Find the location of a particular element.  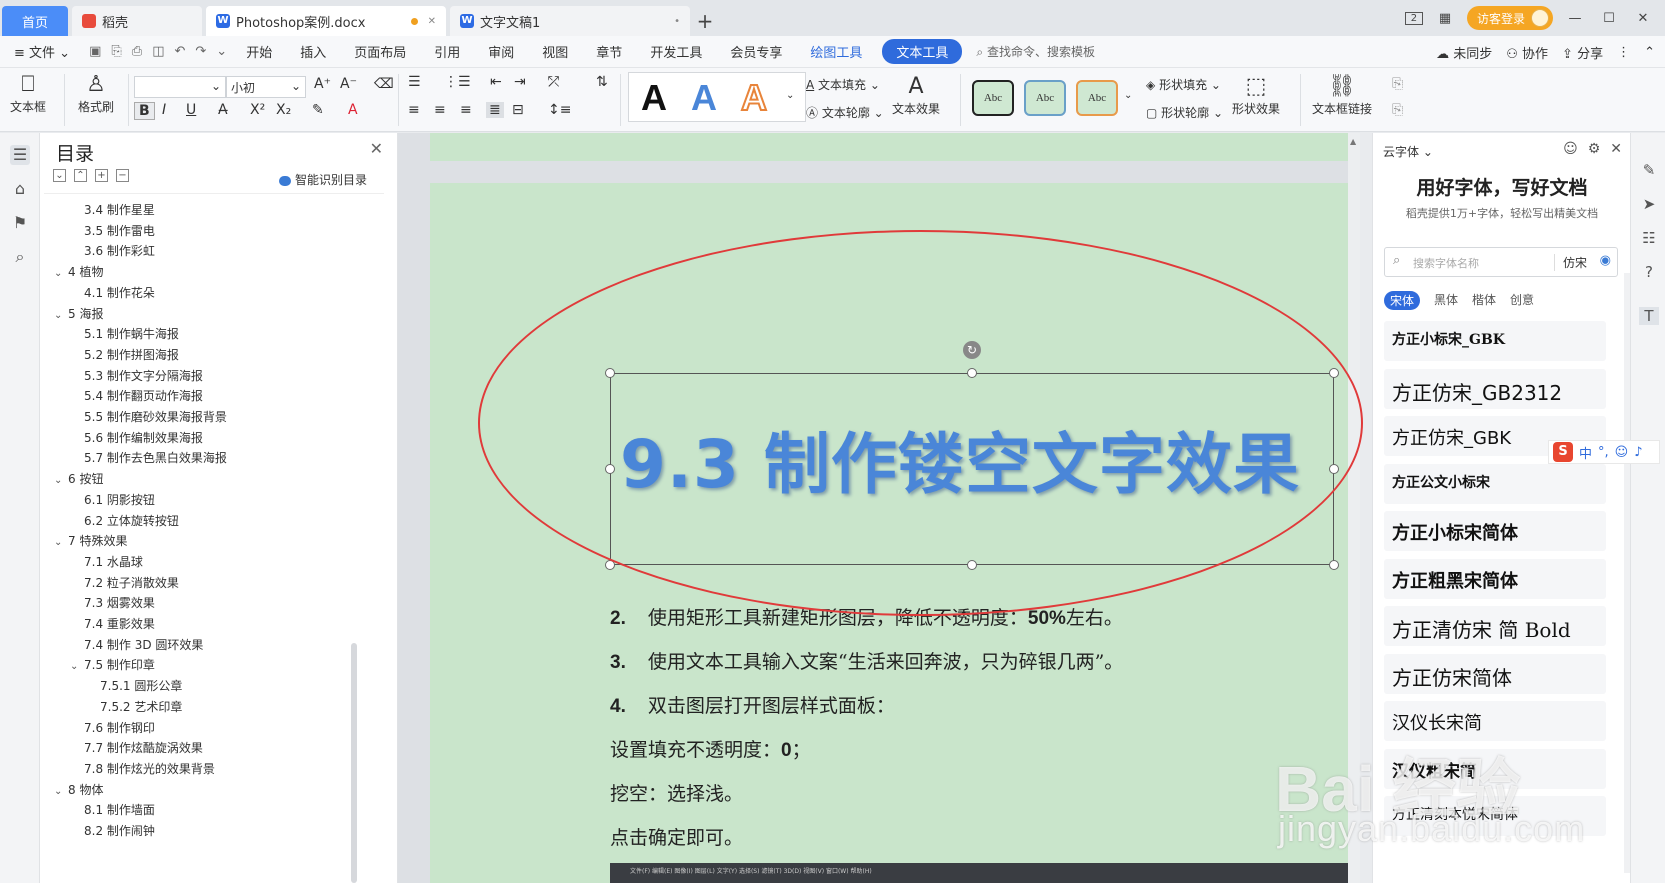

category-hei: 黑体 is located at coordinates (1446, 300).